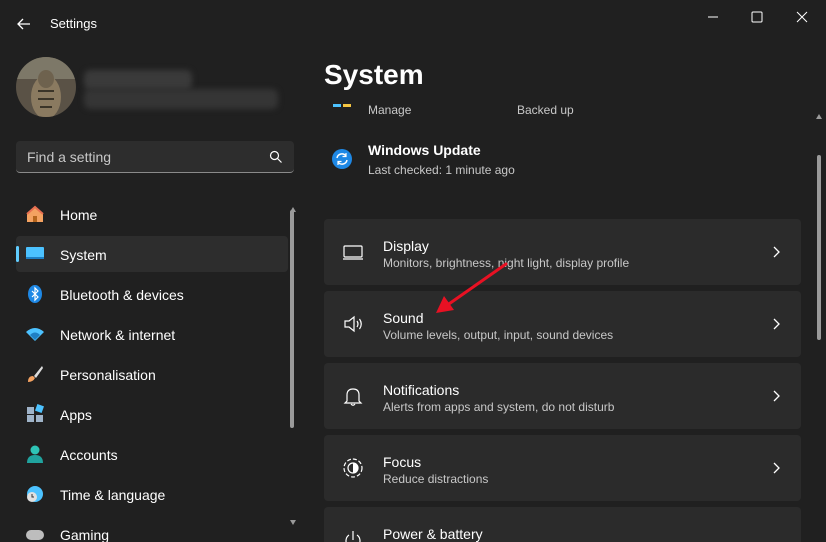 This screenshot has height=542, width=826. Describe the element at coordinates (69, 157) in the screenshot. I see `search-placeholder: Find a setting` at that location.